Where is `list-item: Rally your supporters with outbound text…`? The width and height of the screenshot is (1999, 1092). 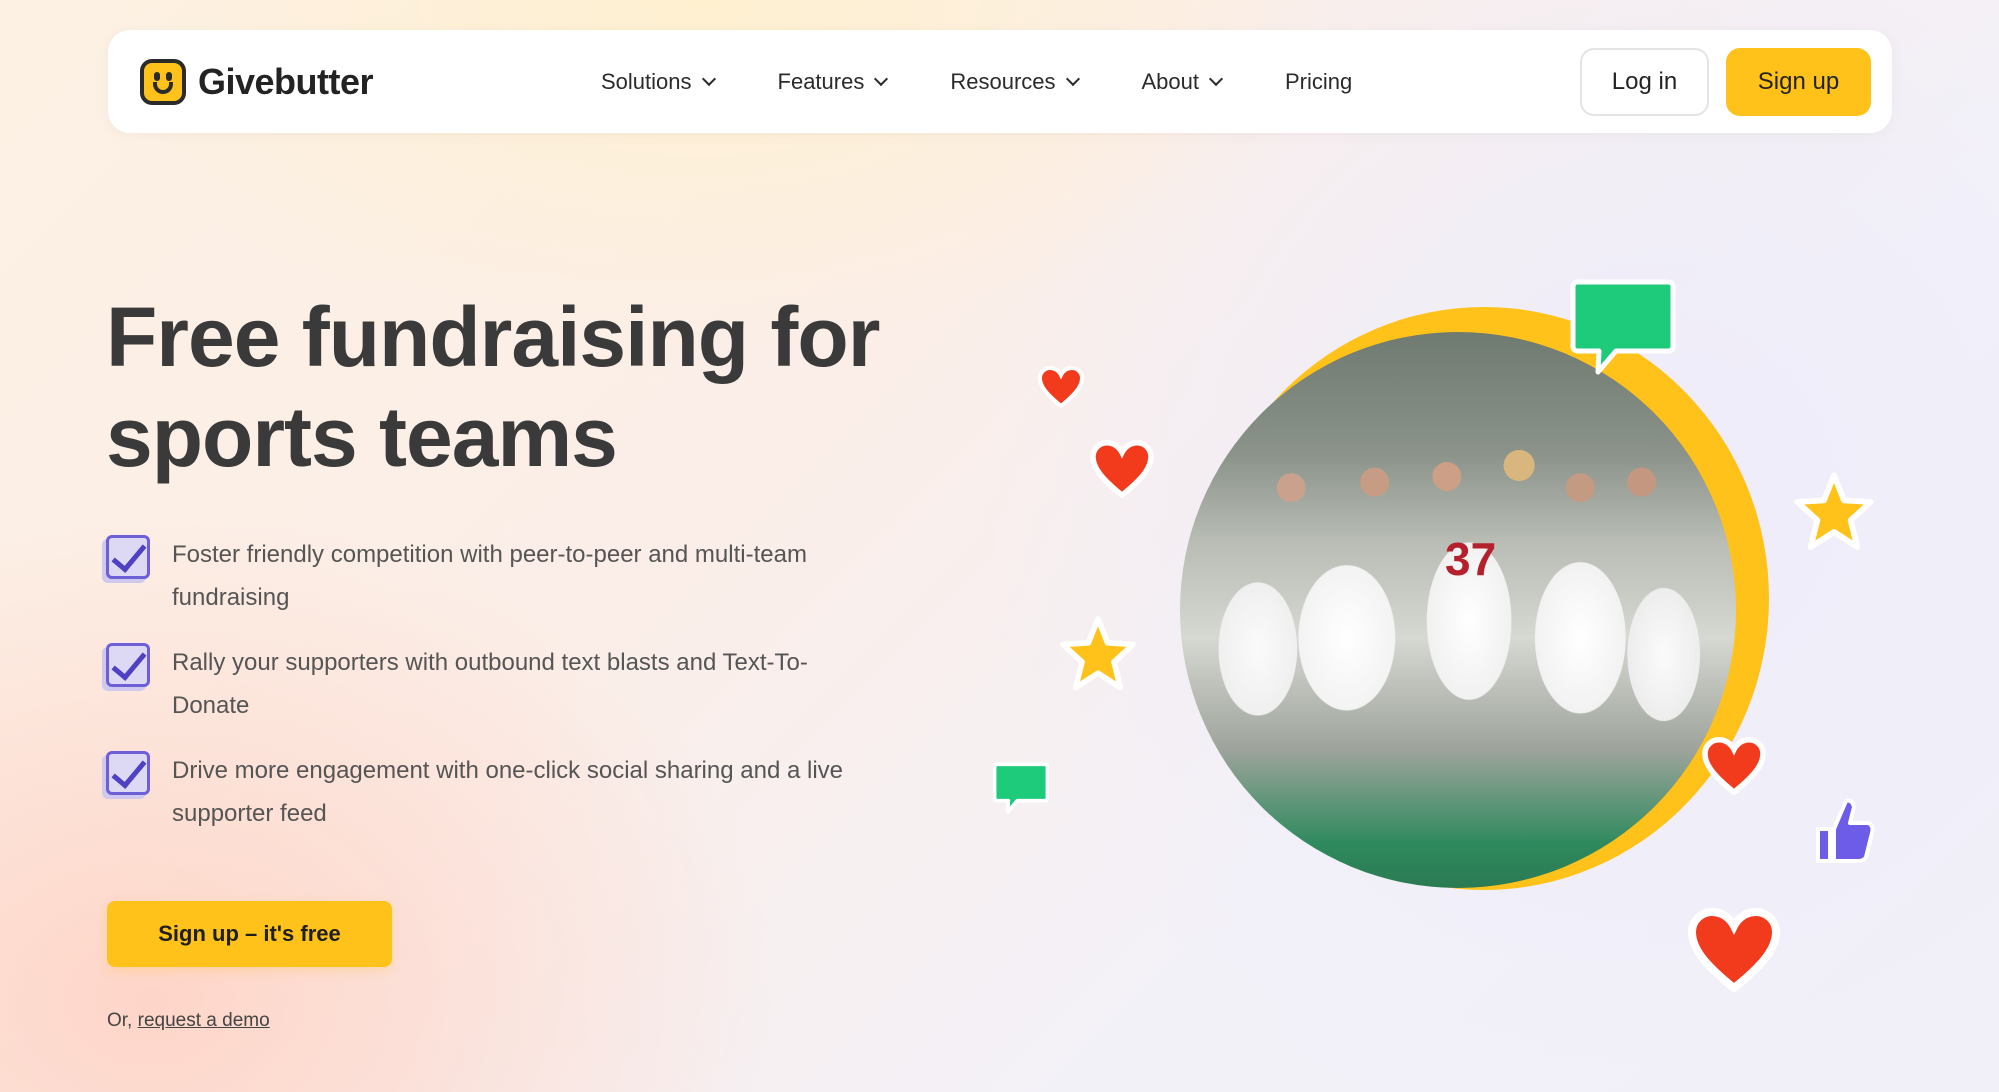
list-item: Rally your supporters with outbound text… is located at coordinates (491, 684).